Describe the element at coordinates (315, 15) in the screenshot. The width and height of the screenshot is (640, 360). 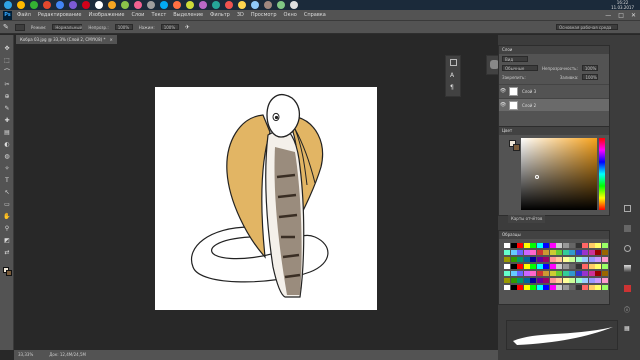
I see `menu-item: Справка` at that location.